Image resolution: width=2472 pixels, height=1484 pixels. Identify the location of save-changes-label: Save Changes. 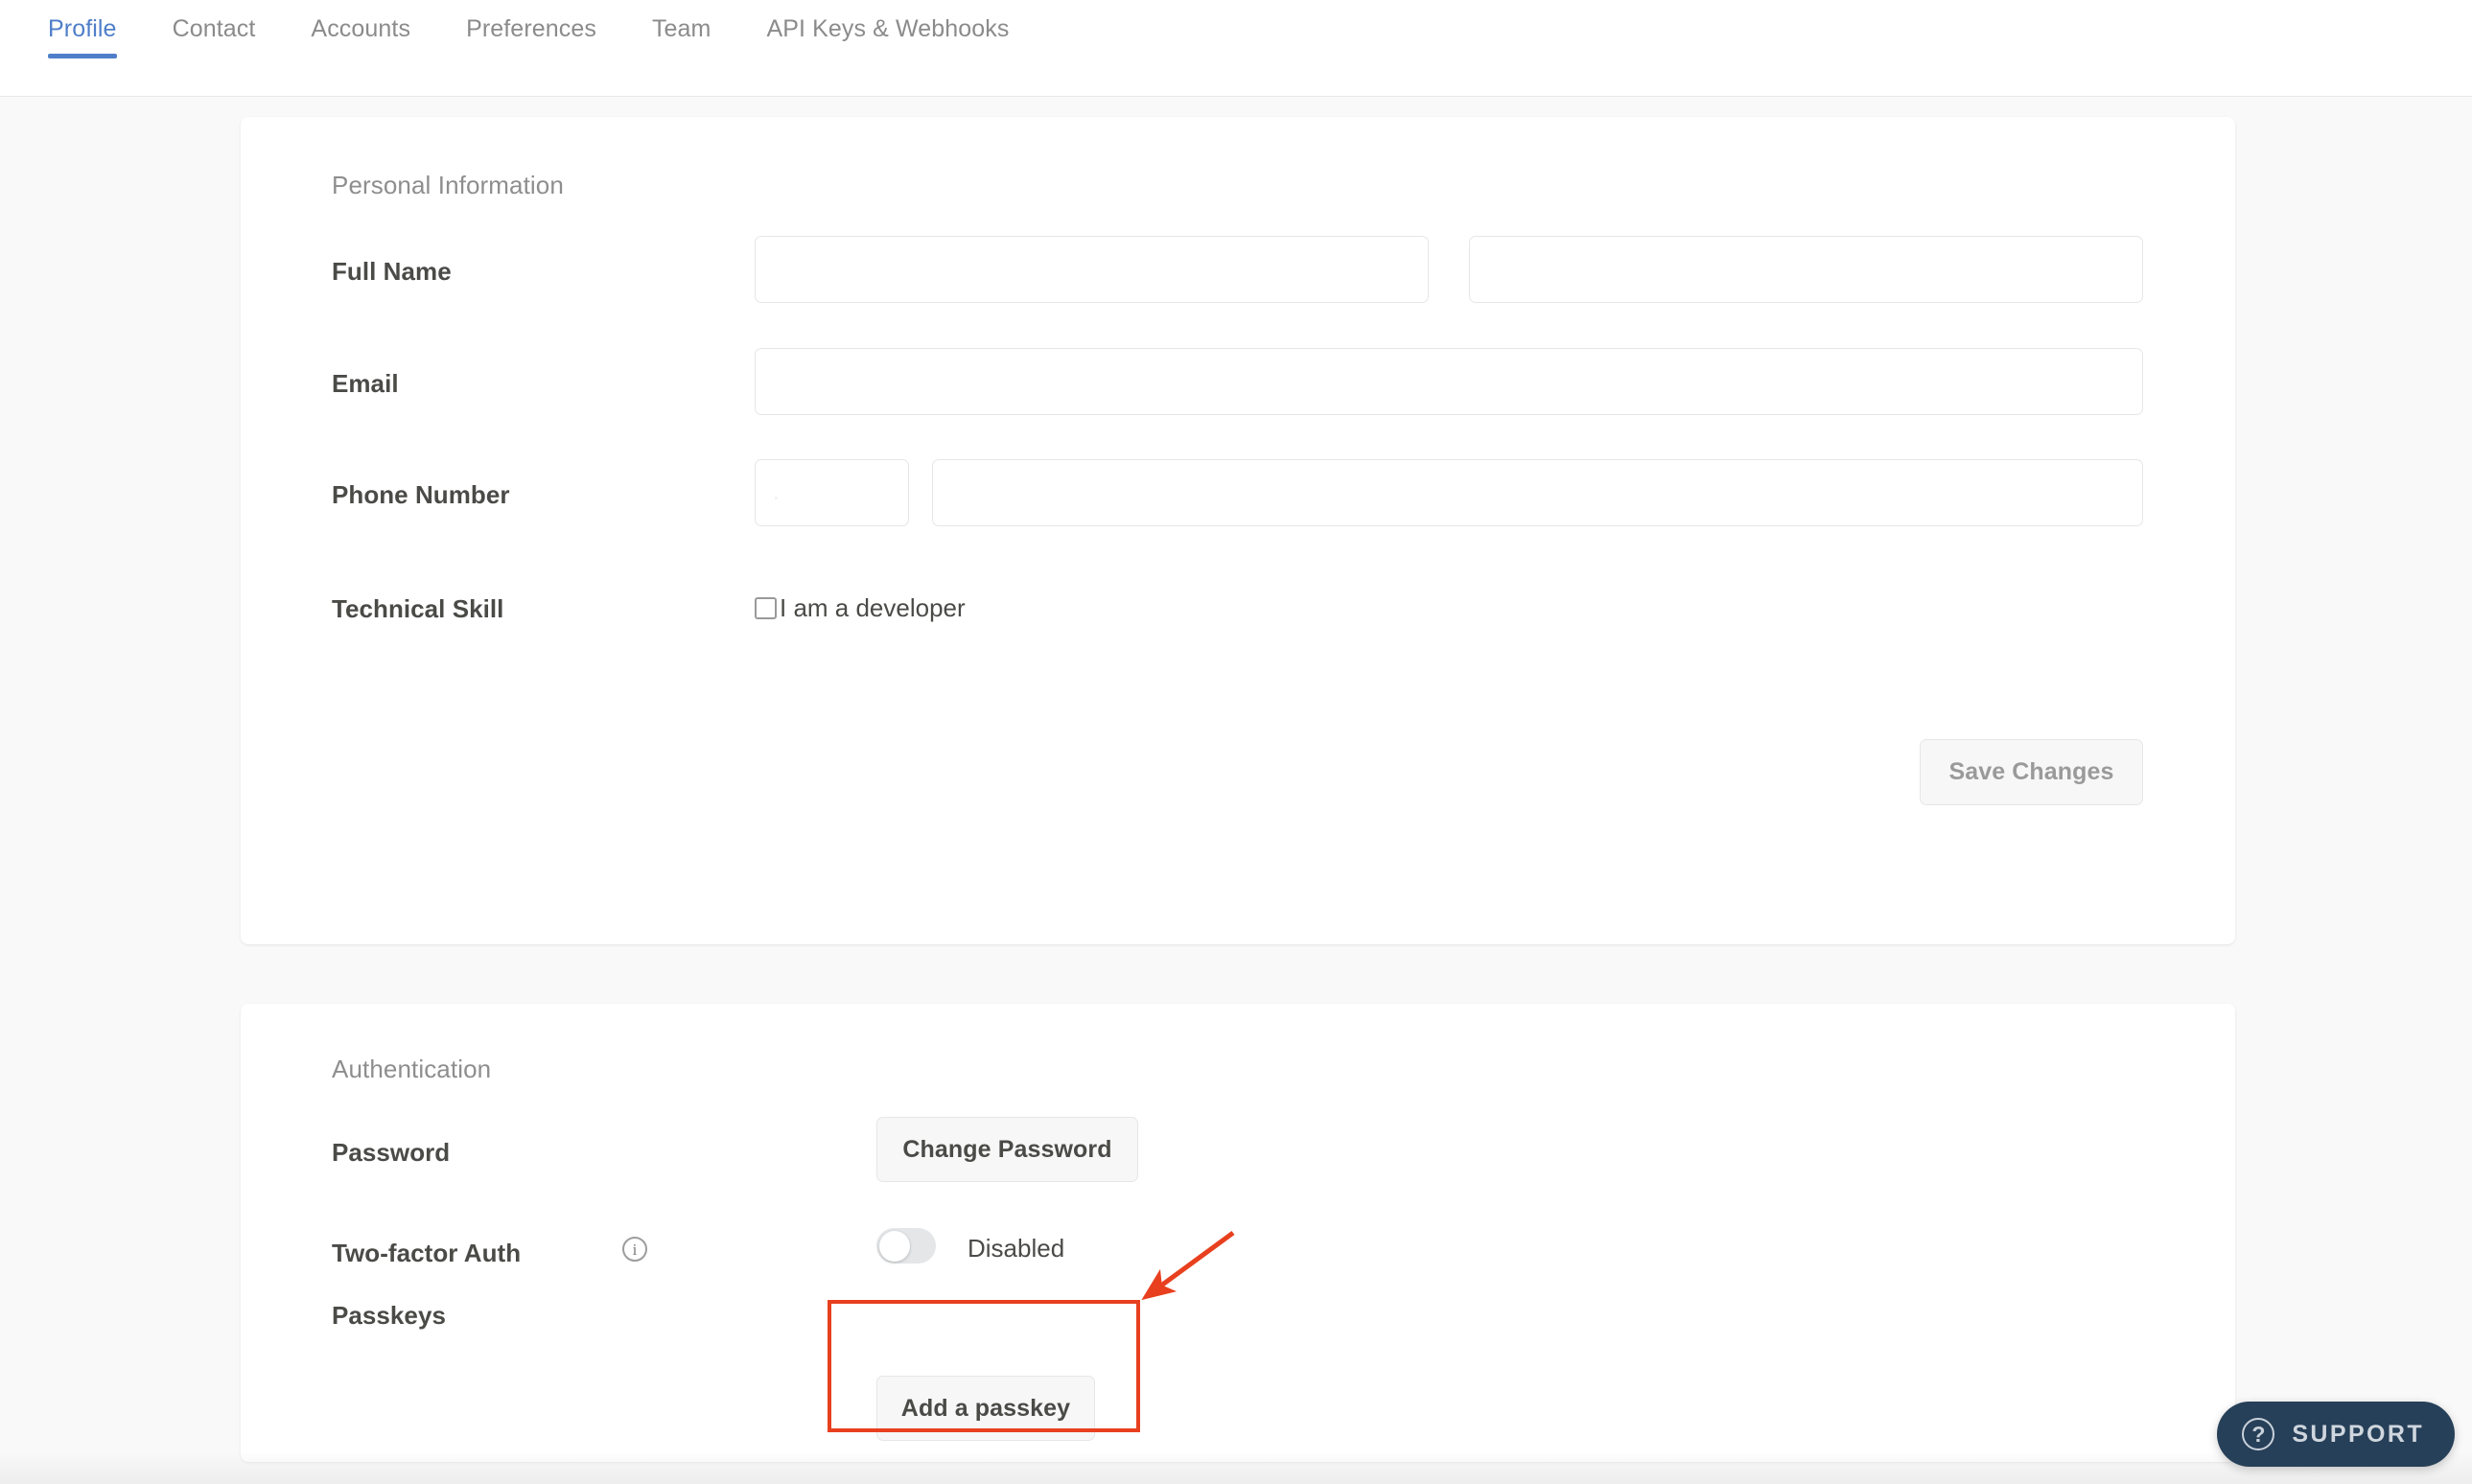
(2031, 771).